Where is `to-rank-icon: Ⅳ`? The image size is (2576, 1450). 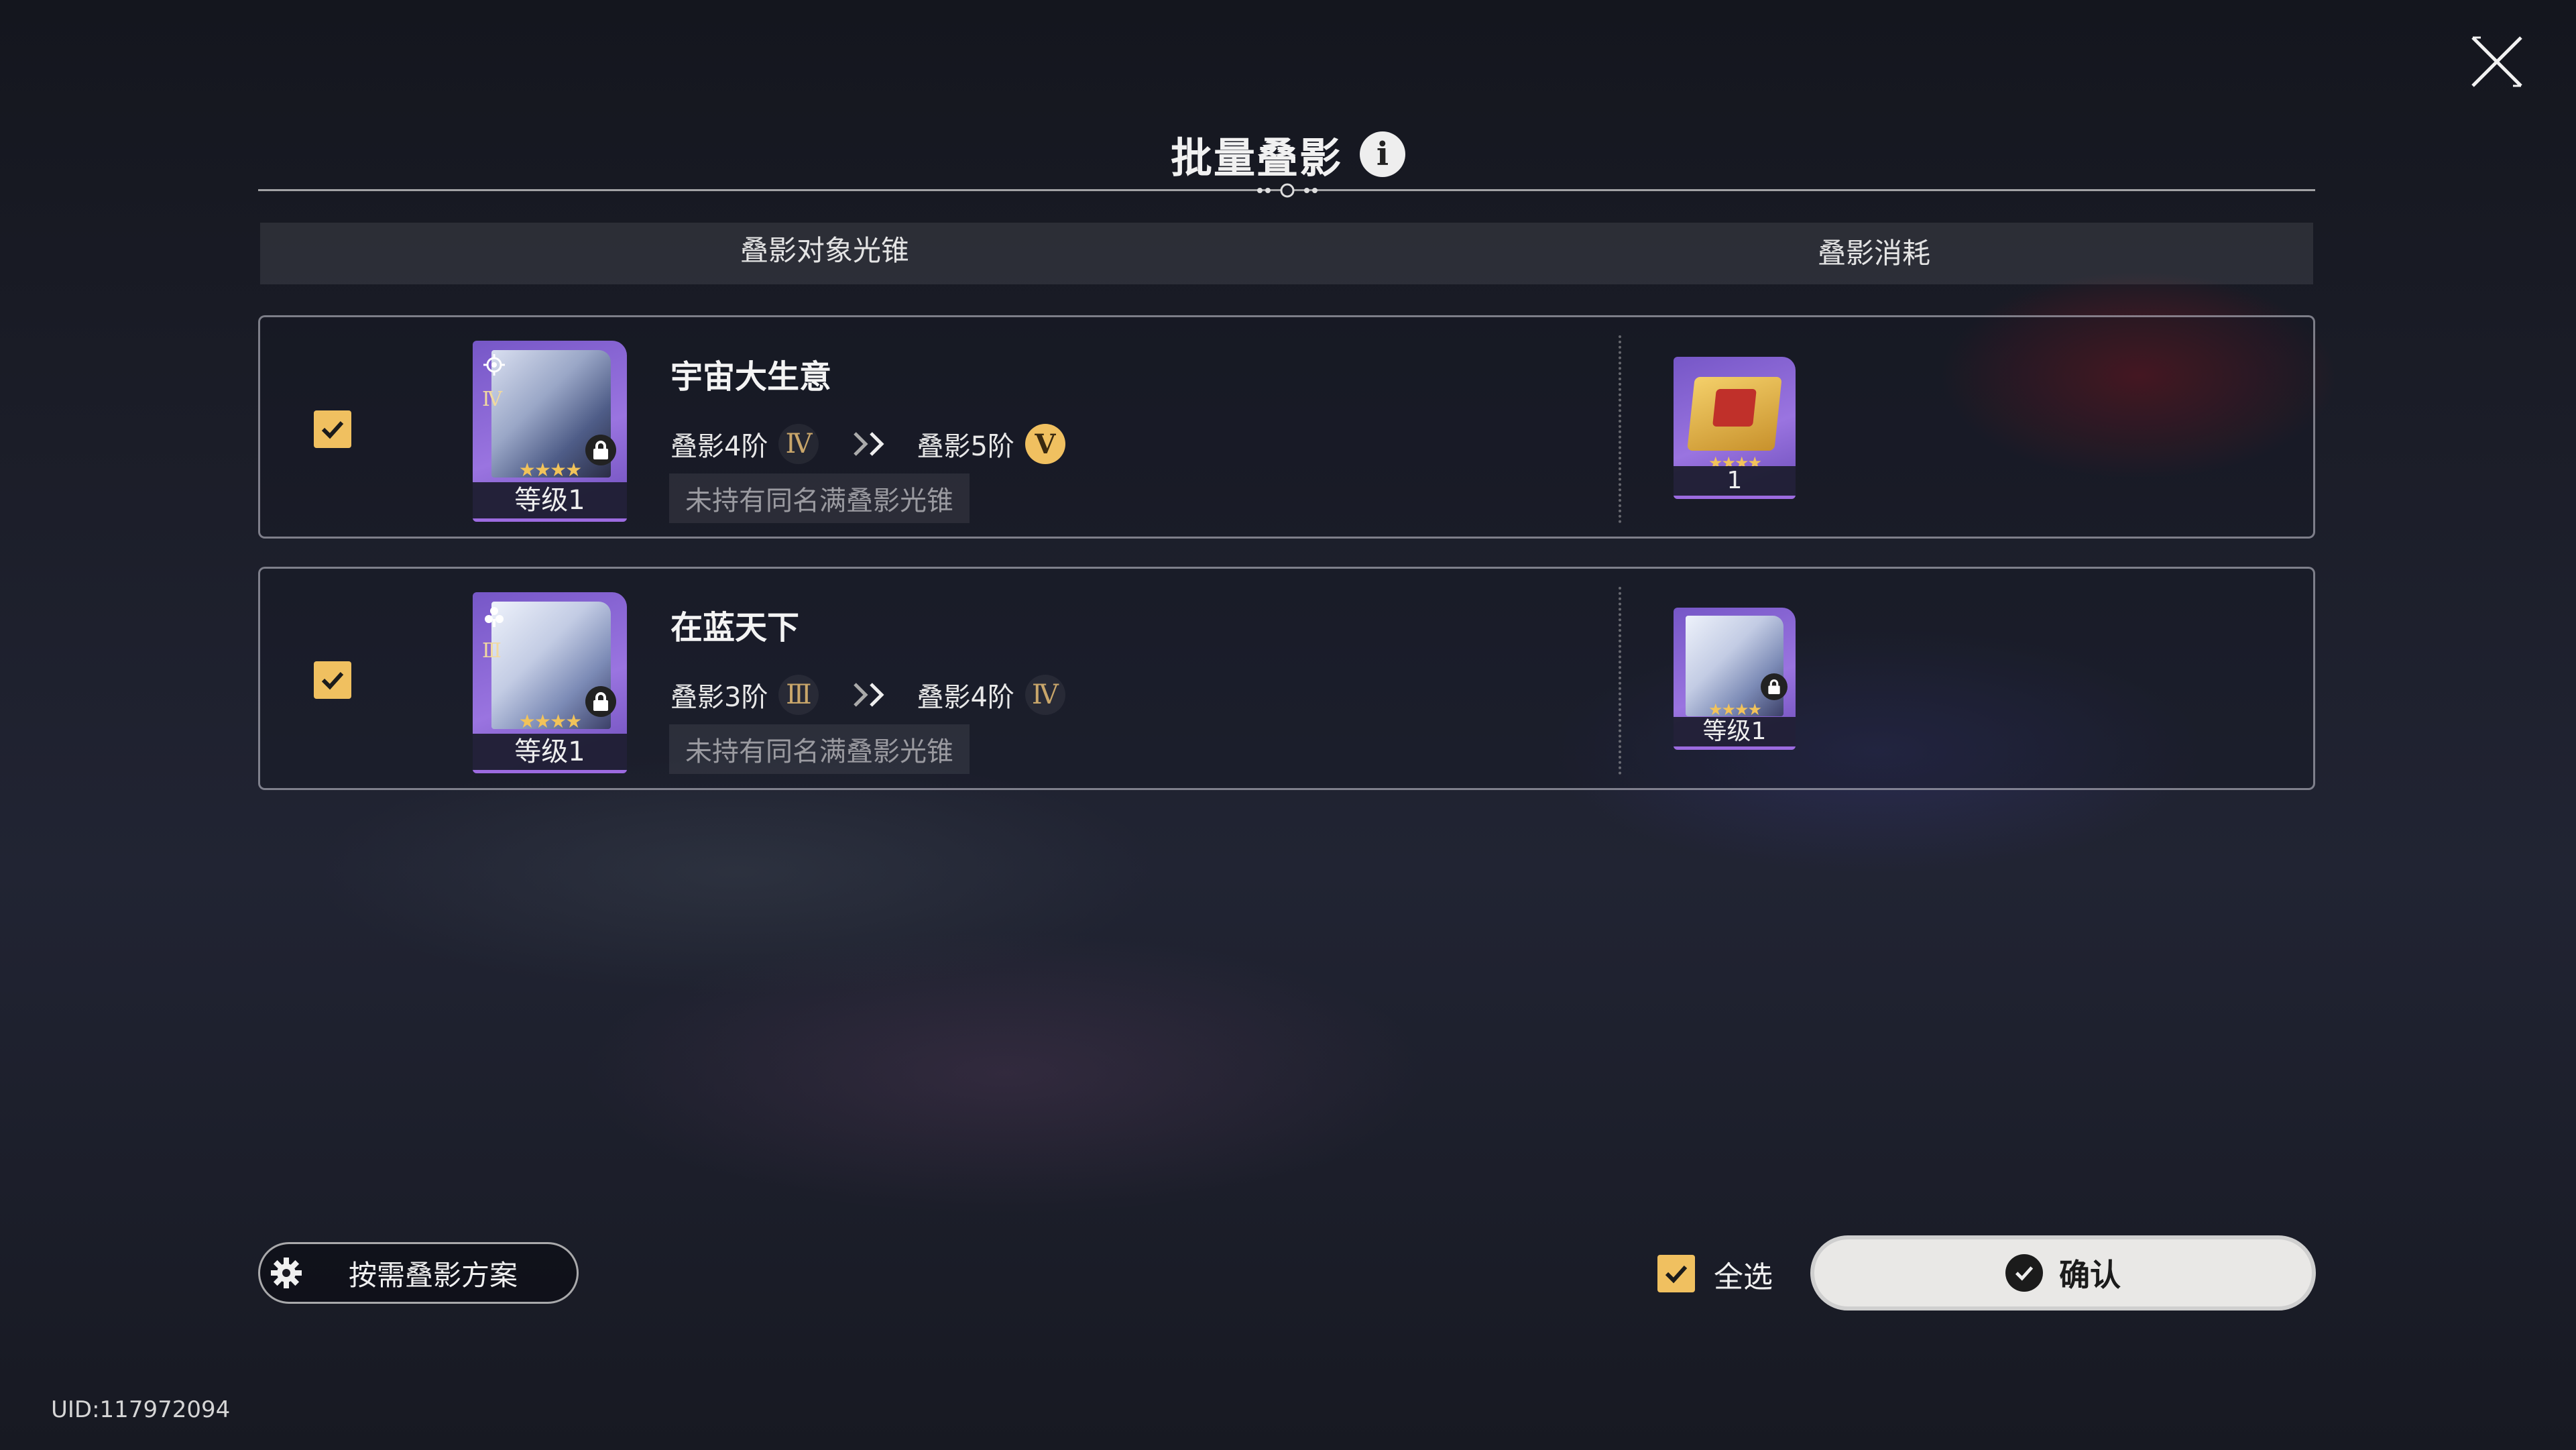
to-rank-icon: Ⅳ is located at coordinates (1044, 695).